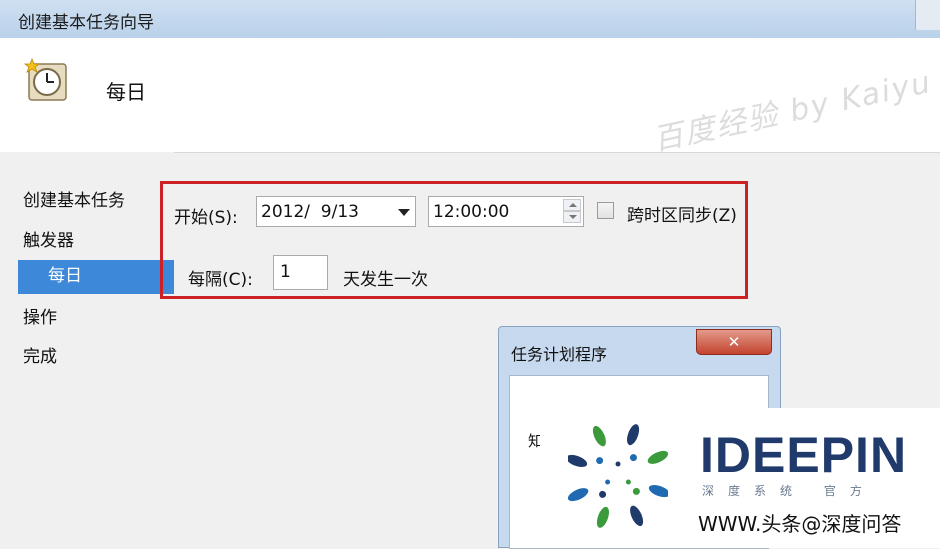 Image resolution: width=940 pixels, height=549 pixels. What do you see at coordinates (45, 79) in the screenshot?
I see `clock-icon` at bounding box center [45, 79].